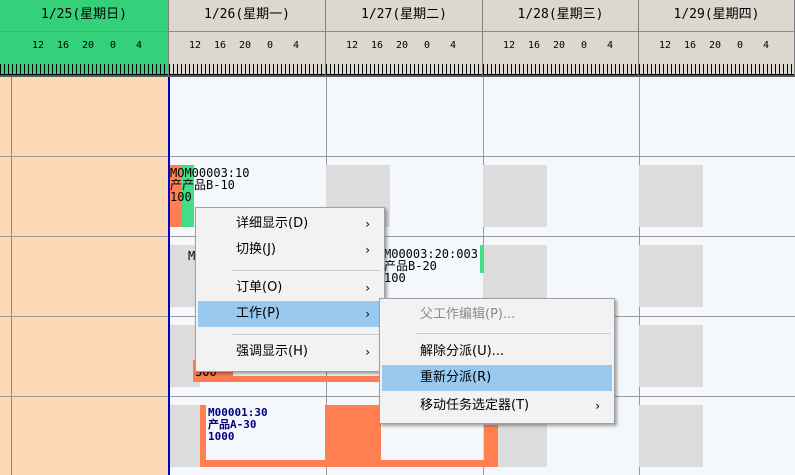 This screenshot has height=475, width=795. Describe the element at coordinates (84, 37) in the screenshot. I see `day-column-header-1-25: 1/25(星期日) 12 16 20 0 4` at that location.